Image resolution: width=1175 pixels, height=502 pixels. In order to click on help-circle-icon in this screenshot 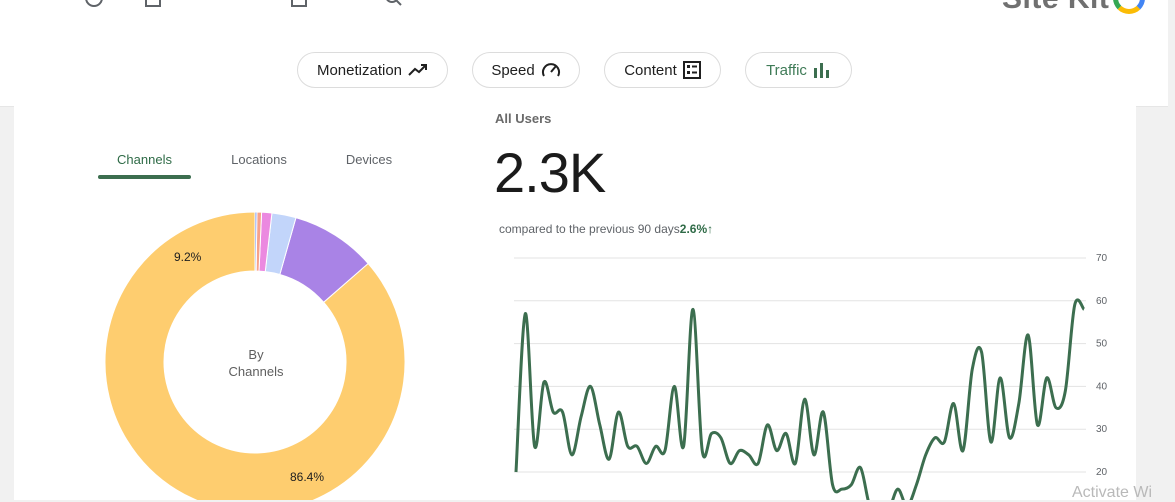, I will do `click(94, 6)`.